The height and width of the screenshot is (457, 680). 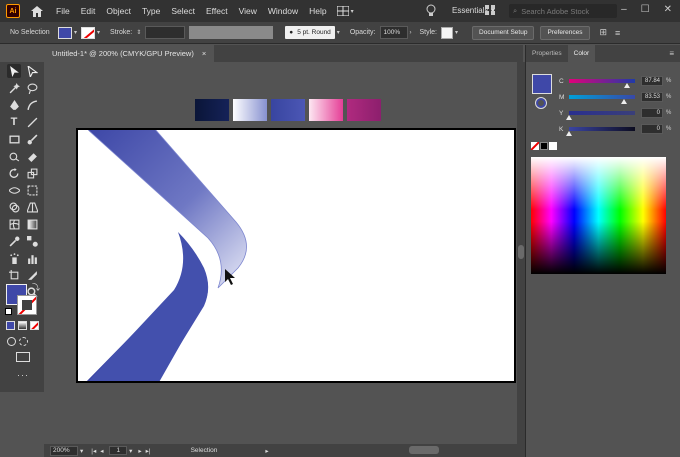 What do you see at coordinates (118, 450) in the screenshot?
I see `artboard-number: 1` at bounding box center [118, 450].